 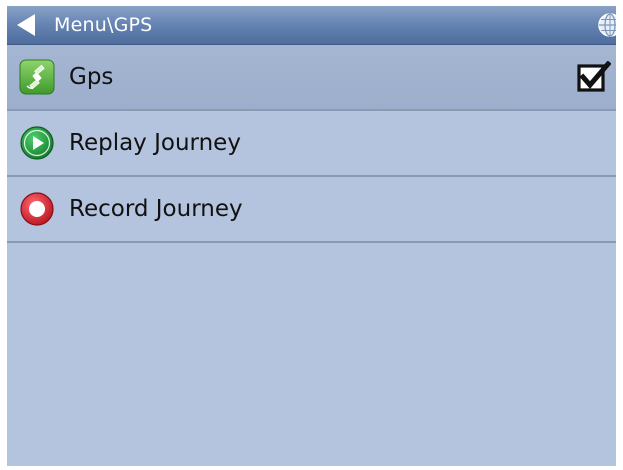 I want to click on title-bar: Menu\GPS, so click(x=311, y=25).